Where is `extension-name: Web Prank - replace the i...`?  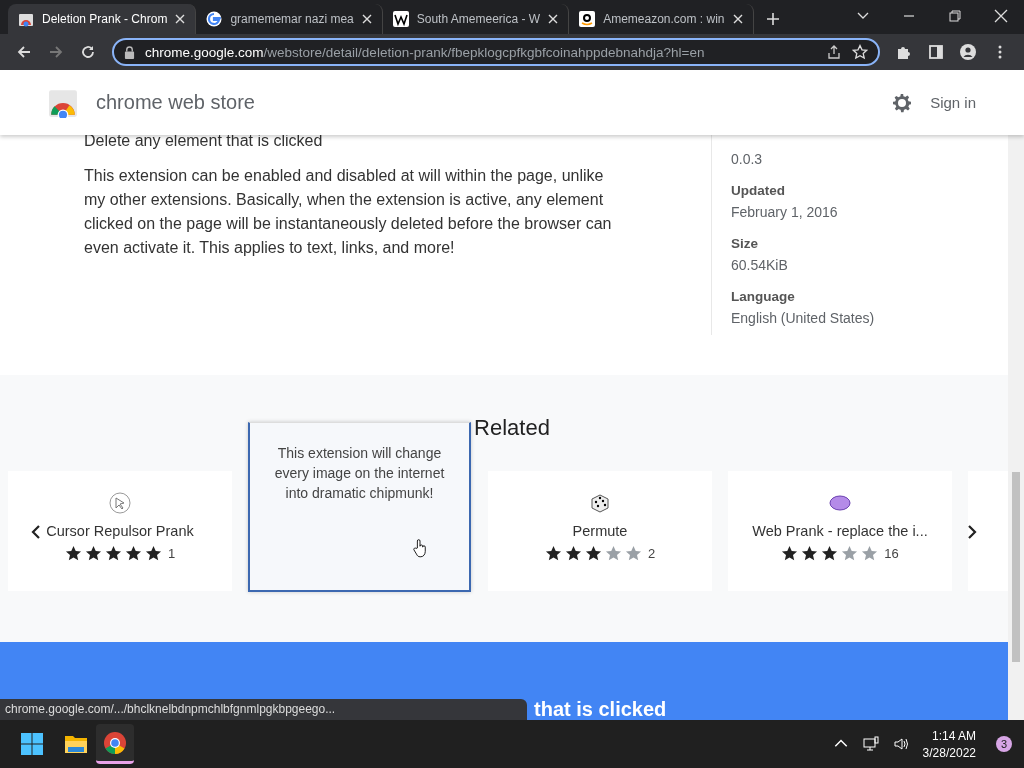
extension-name: Web Prank - replace the i... is located at coordinates (840, 531).